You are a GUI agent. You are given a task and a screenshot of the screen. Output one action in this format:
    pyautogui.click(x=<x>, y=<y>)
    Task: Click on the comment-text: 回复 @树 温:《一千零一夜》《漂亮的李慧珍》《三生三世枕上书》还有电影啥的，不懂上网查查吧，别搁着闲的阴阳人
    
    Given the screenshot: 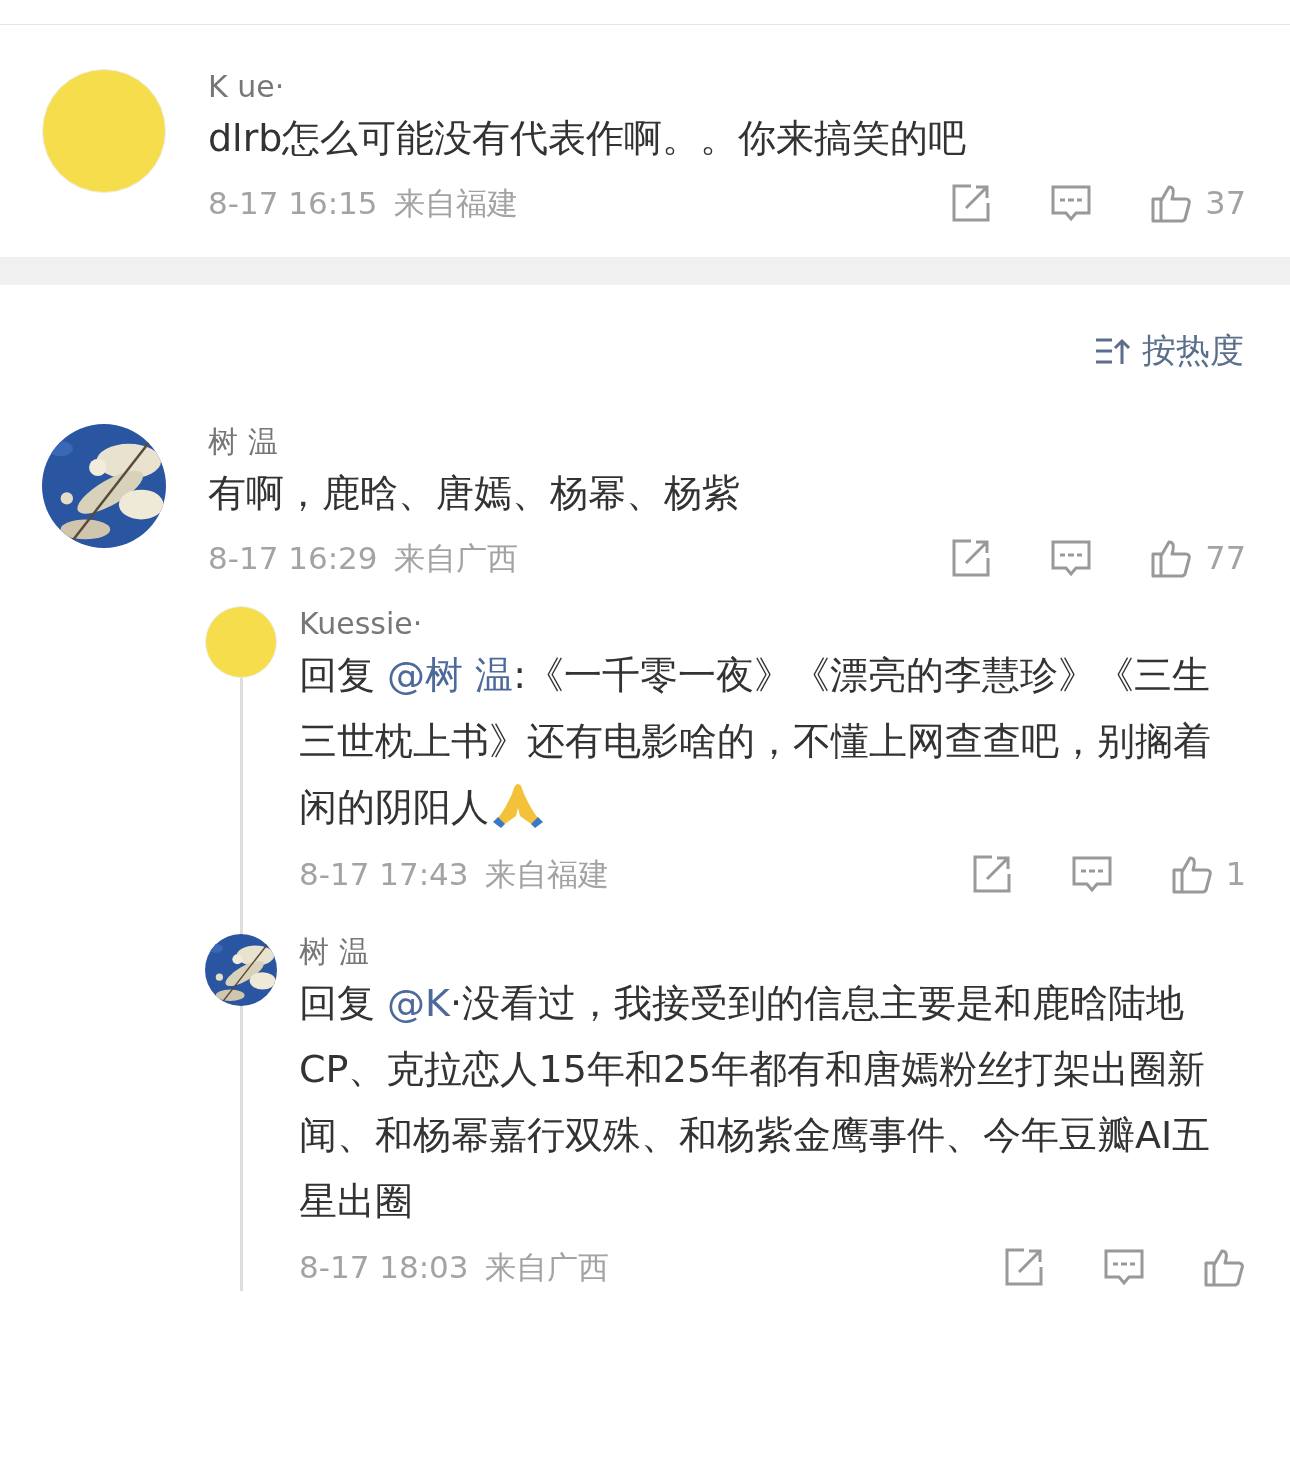 What is the action you would take?
    pyautogui.click(x=755, y=741)
    